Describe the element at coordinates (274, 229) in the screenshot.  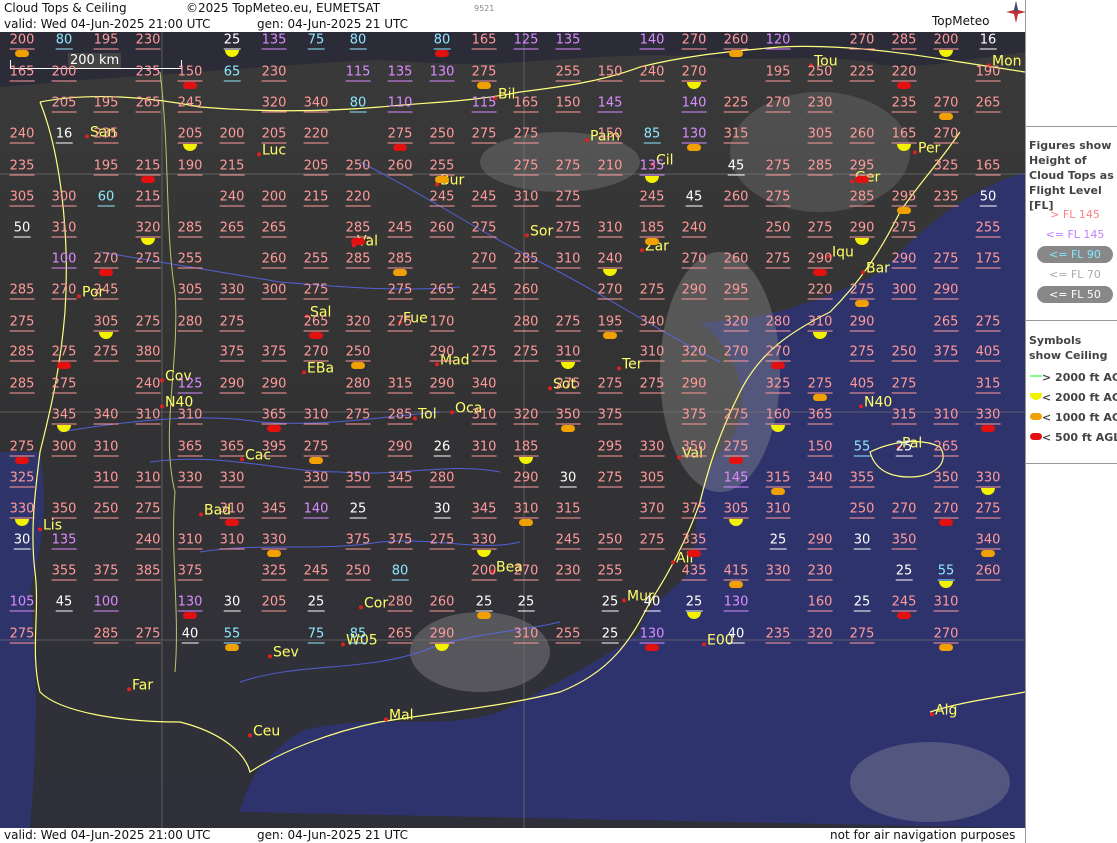
I see `cloud-top-value: 265` at that location.